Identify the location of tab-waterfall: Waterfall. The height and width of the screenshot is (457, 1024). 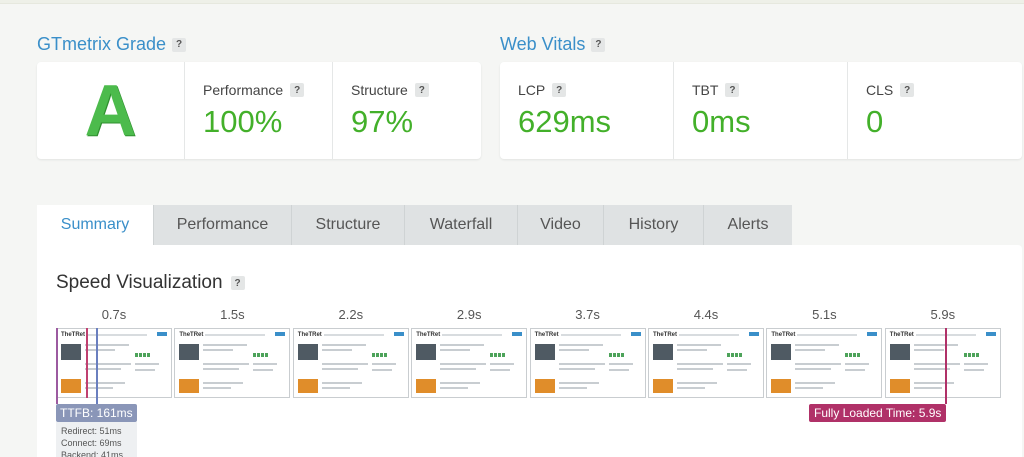
(461, 225).